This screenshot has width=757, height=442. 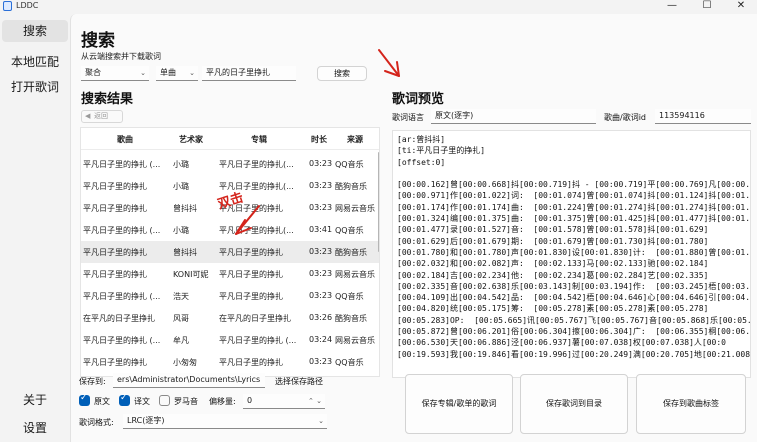 I want to click on table-row-selected: 平凡日子里的挣扎 曾抖抖 平凡日子里的挣扎 03:23 酷狗音乐, so click(x=230, y=252).